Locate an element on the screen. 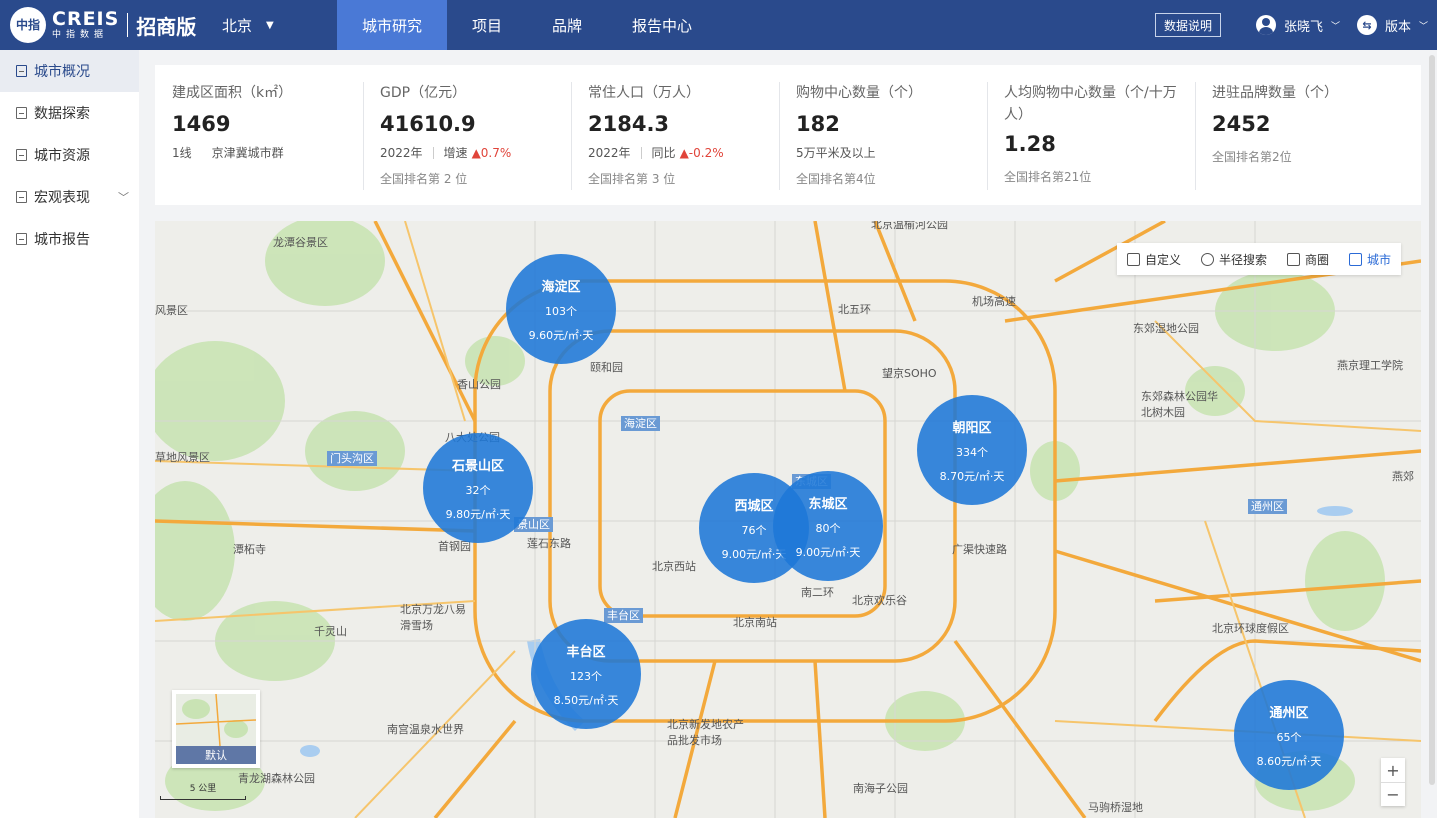  sidebar-item-label: 城市资源 is located at coordinates (62, 156).